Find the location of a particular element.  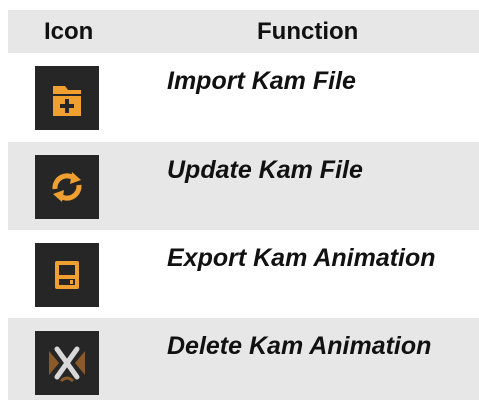

function-column-header: Function is located at coordinates (308, 31).